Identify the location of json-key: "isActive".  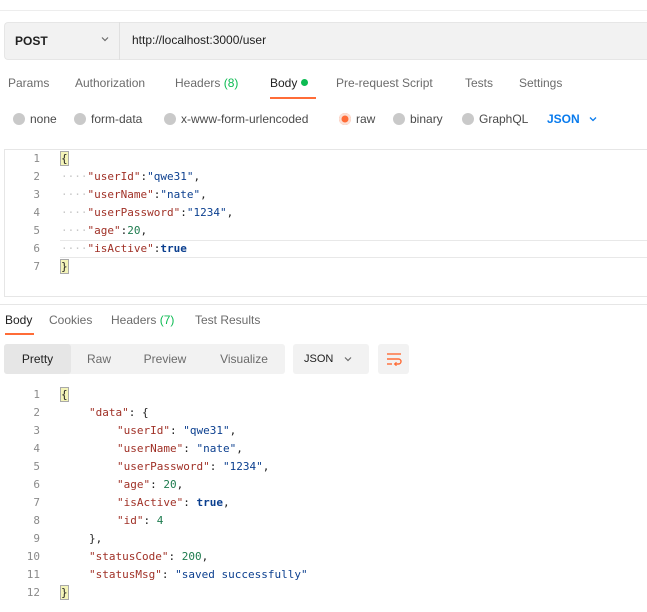
(150, 502).